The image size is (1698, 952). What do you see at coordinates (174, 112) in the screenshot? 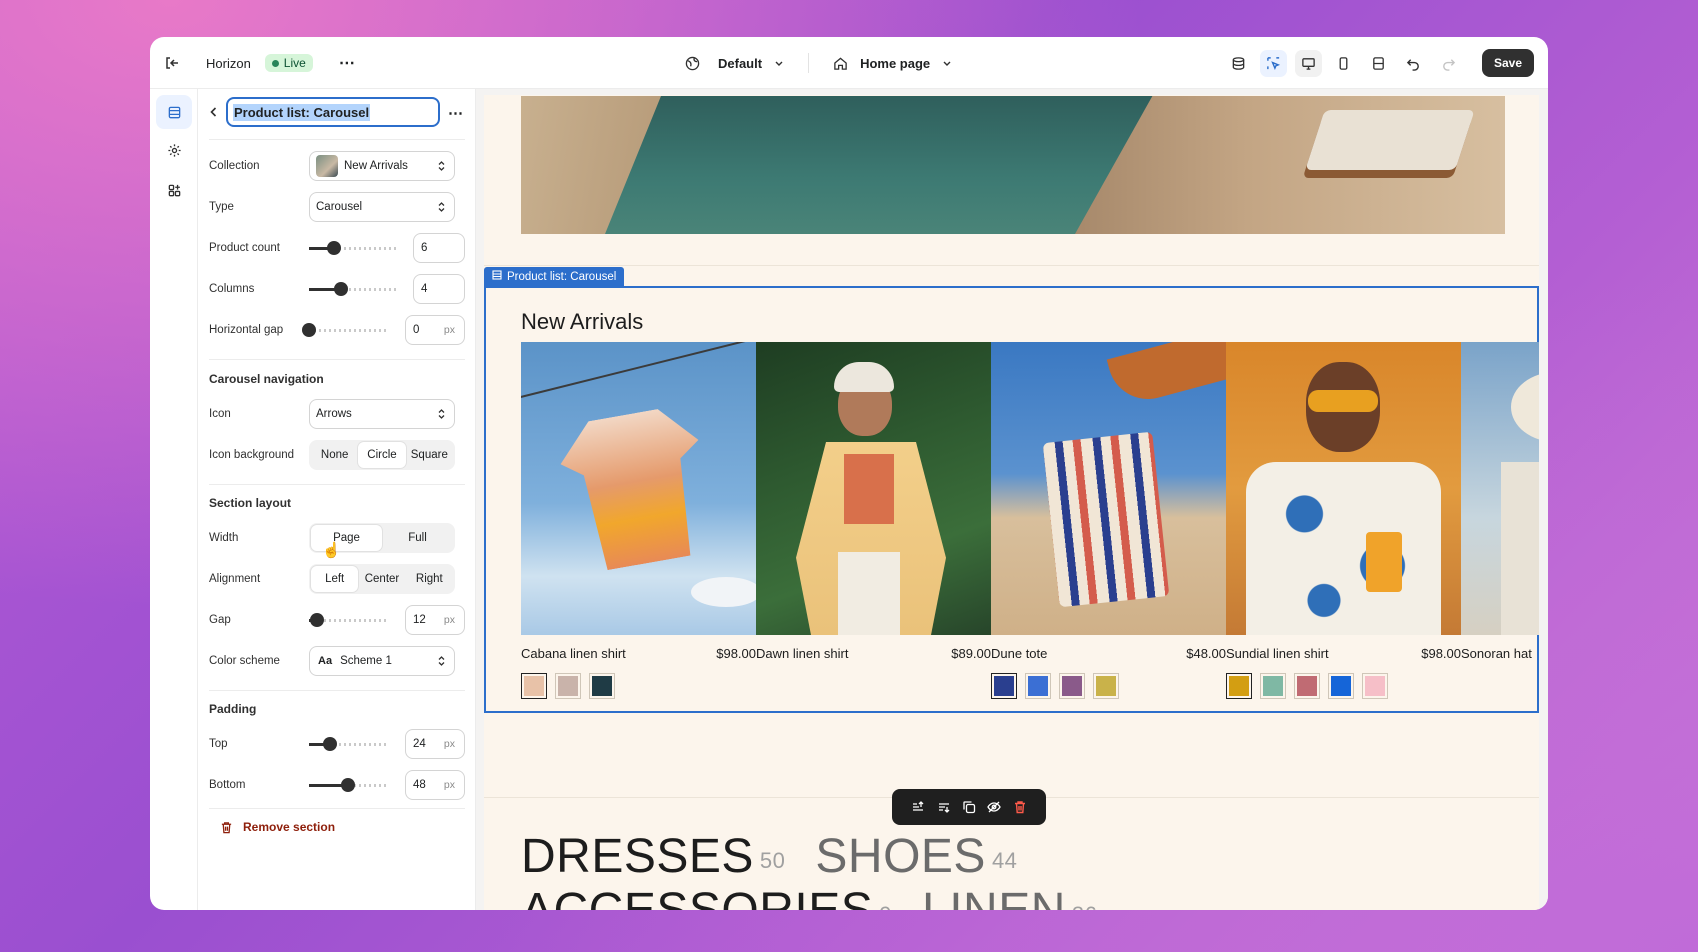
I see `sections-icon` at bounding box center [174, 112].